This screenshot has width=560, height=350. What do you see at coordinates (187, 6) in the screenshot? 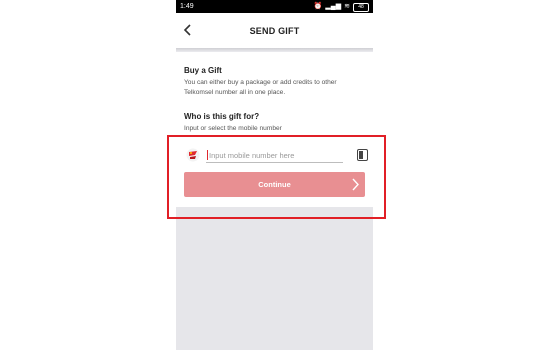
I see `status-time: 1:49` at bounding box center [187, 6].